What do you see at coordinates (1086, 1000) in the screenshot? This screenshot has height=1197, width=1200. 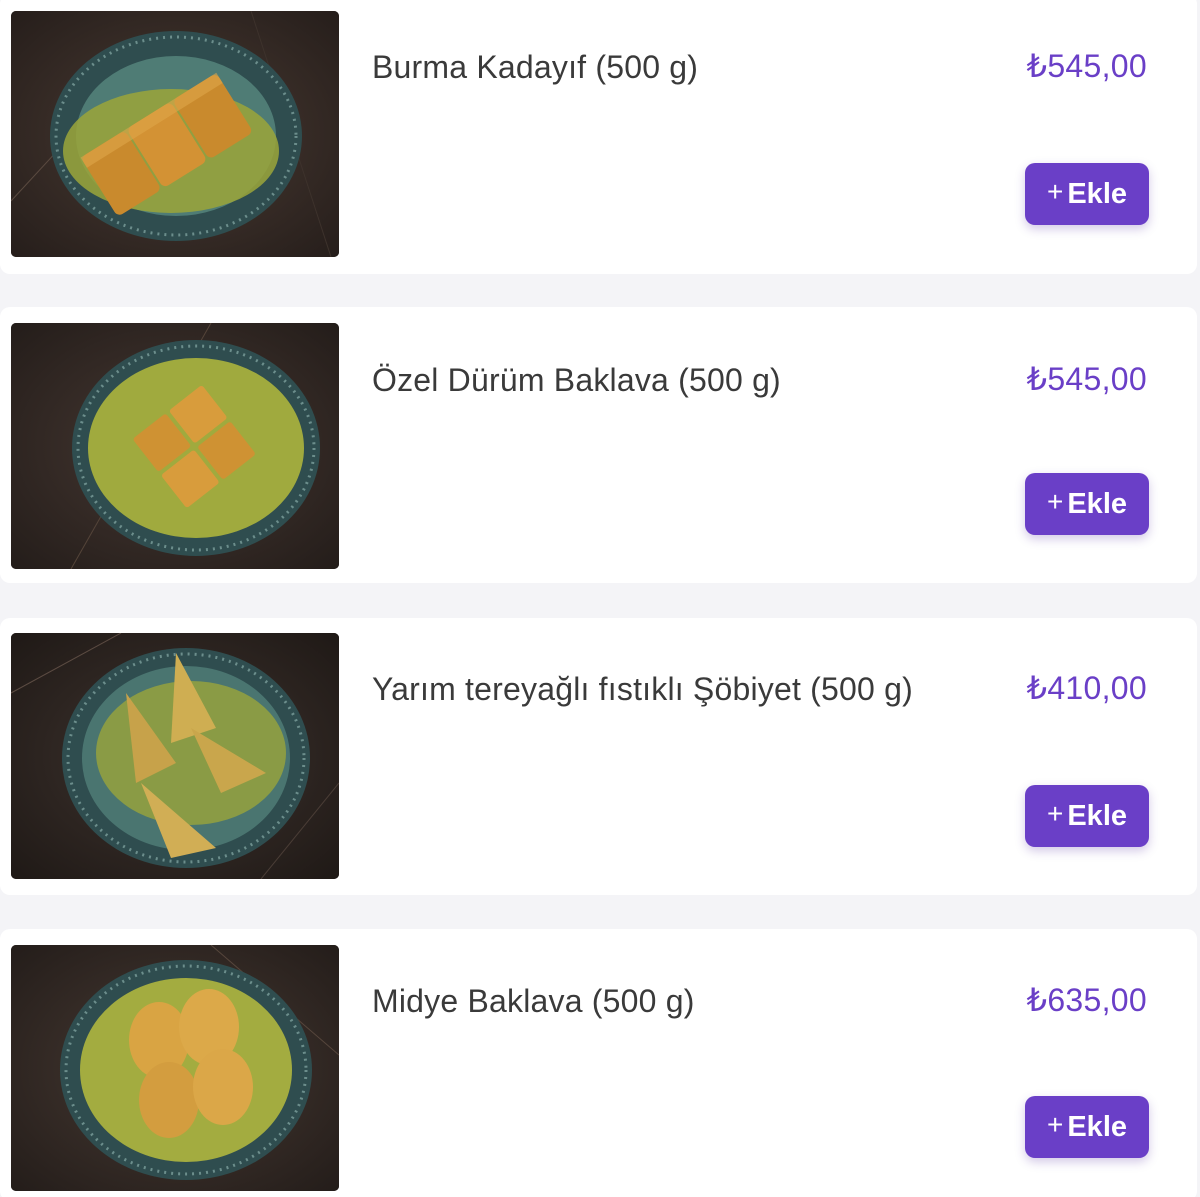 I see `product-price: ₺635,00` at bounding box center [1086, 1000].